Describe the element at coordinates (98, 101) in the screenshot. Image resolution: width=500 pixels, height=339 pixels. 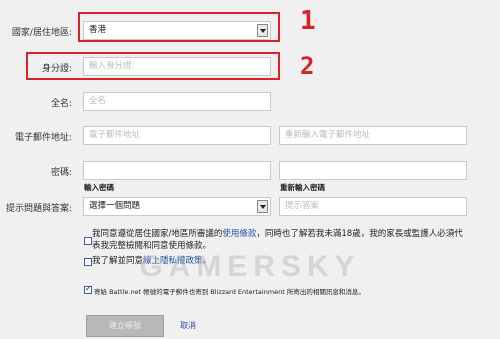
I see `full-name-placeholder: 全名` at that location.